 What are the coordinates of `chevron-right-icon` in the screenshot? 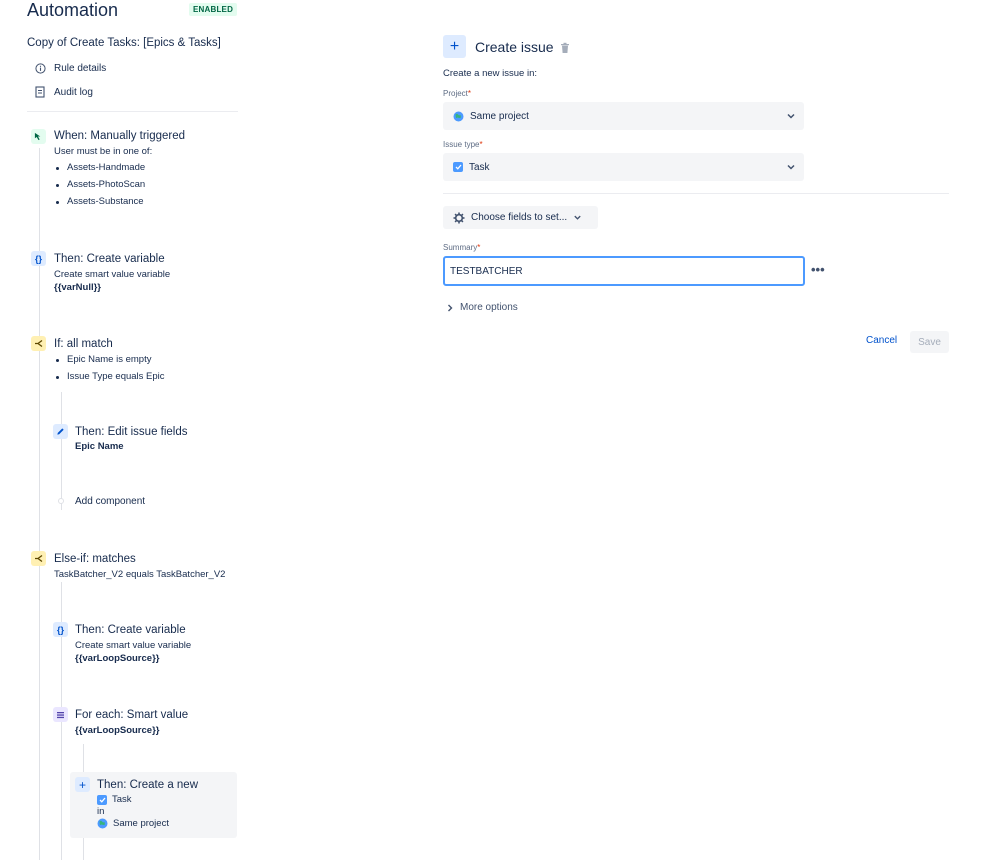 It's located at (450, 307).